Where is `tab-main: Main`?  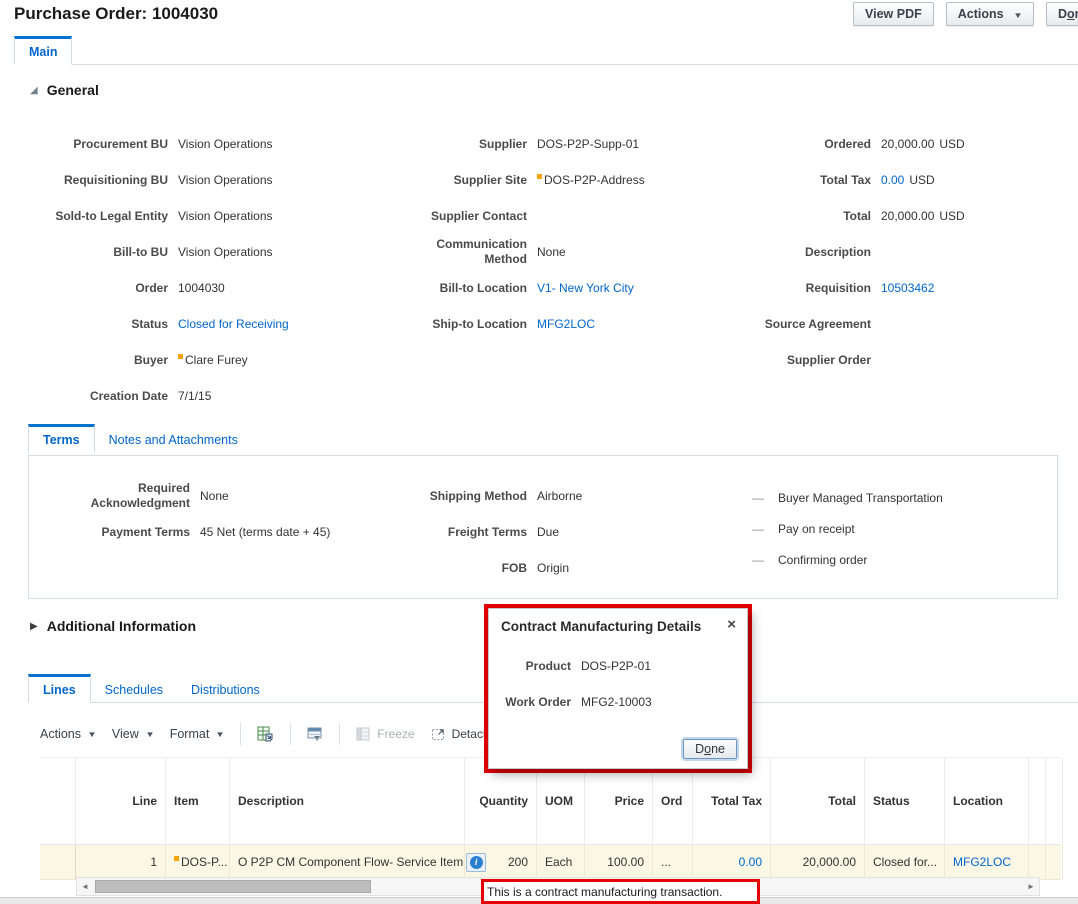 tab-main: Main is located at coordinates (43, 50).